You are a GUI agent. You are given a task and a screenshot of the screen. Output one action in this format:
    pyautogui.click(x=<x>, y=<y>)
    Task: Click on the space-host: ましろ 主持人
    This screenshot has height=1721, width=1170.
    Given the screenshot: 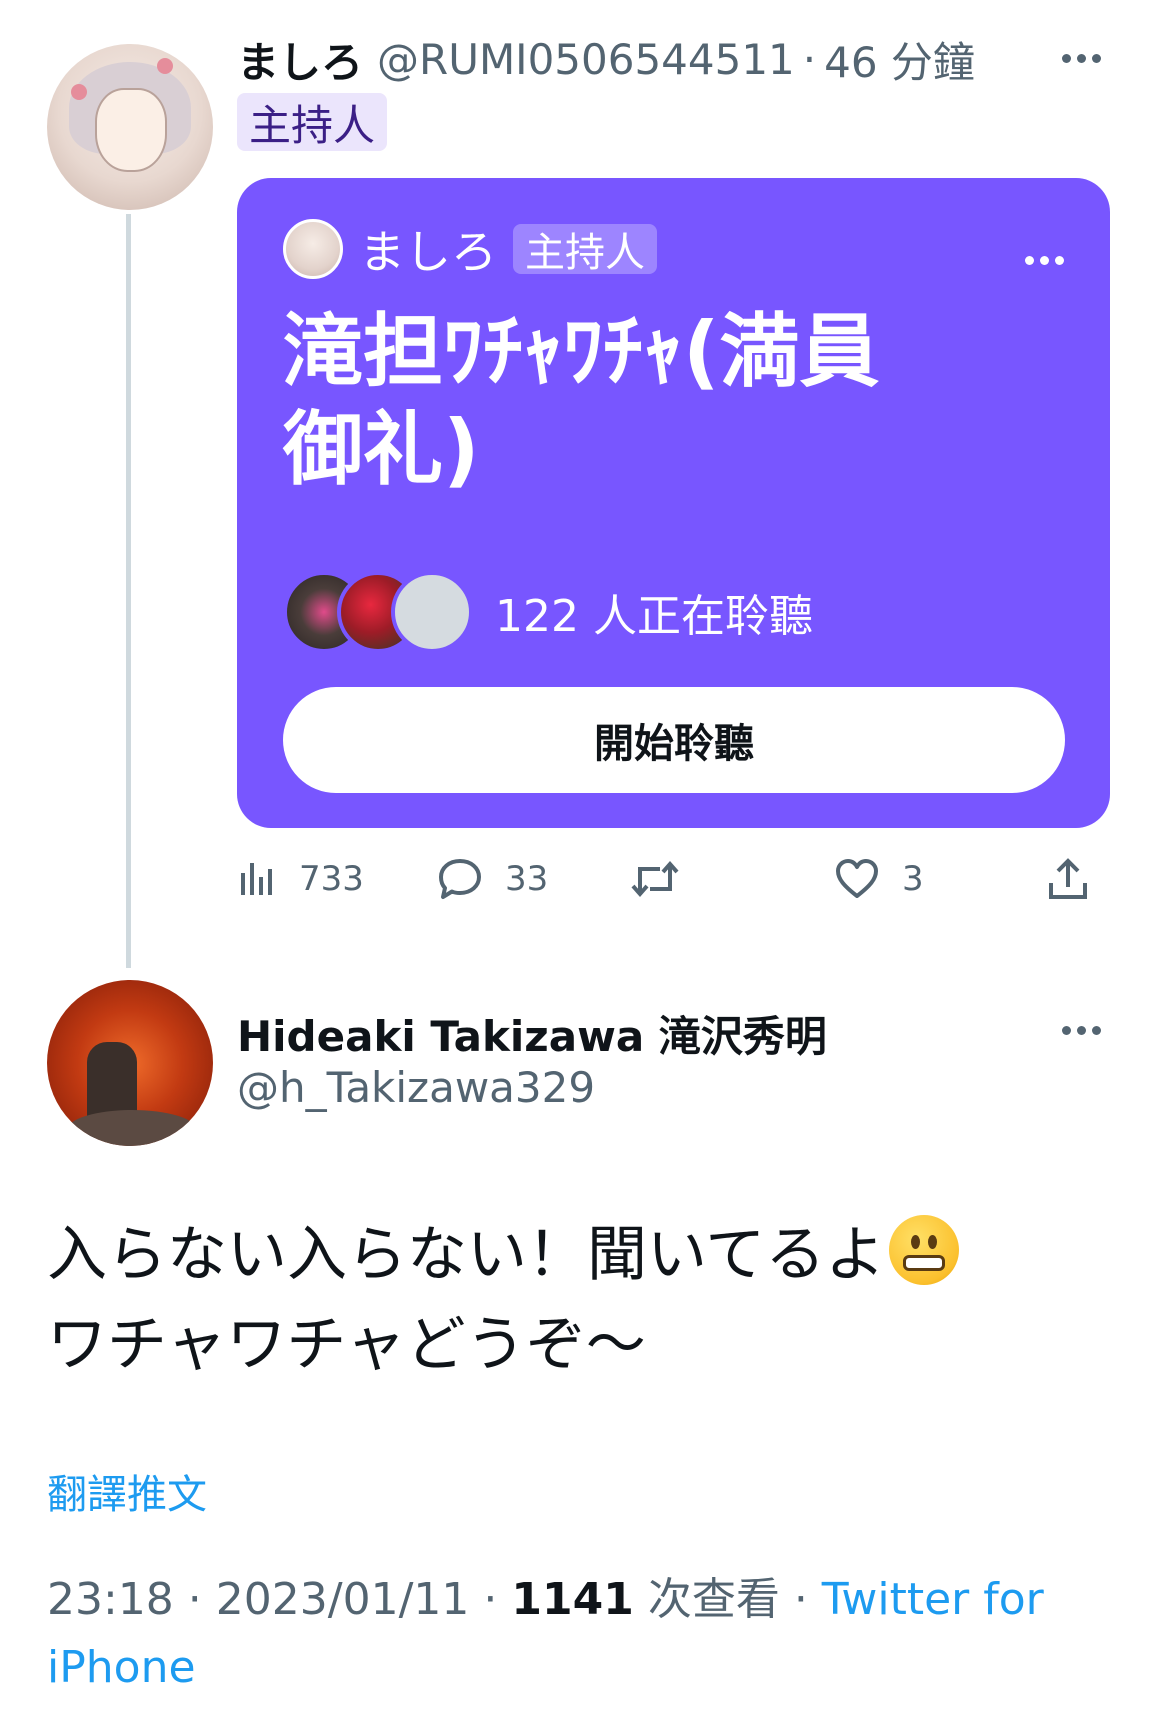 What is the action you would take?
    pyautogui.click(x=470, y=249)
    